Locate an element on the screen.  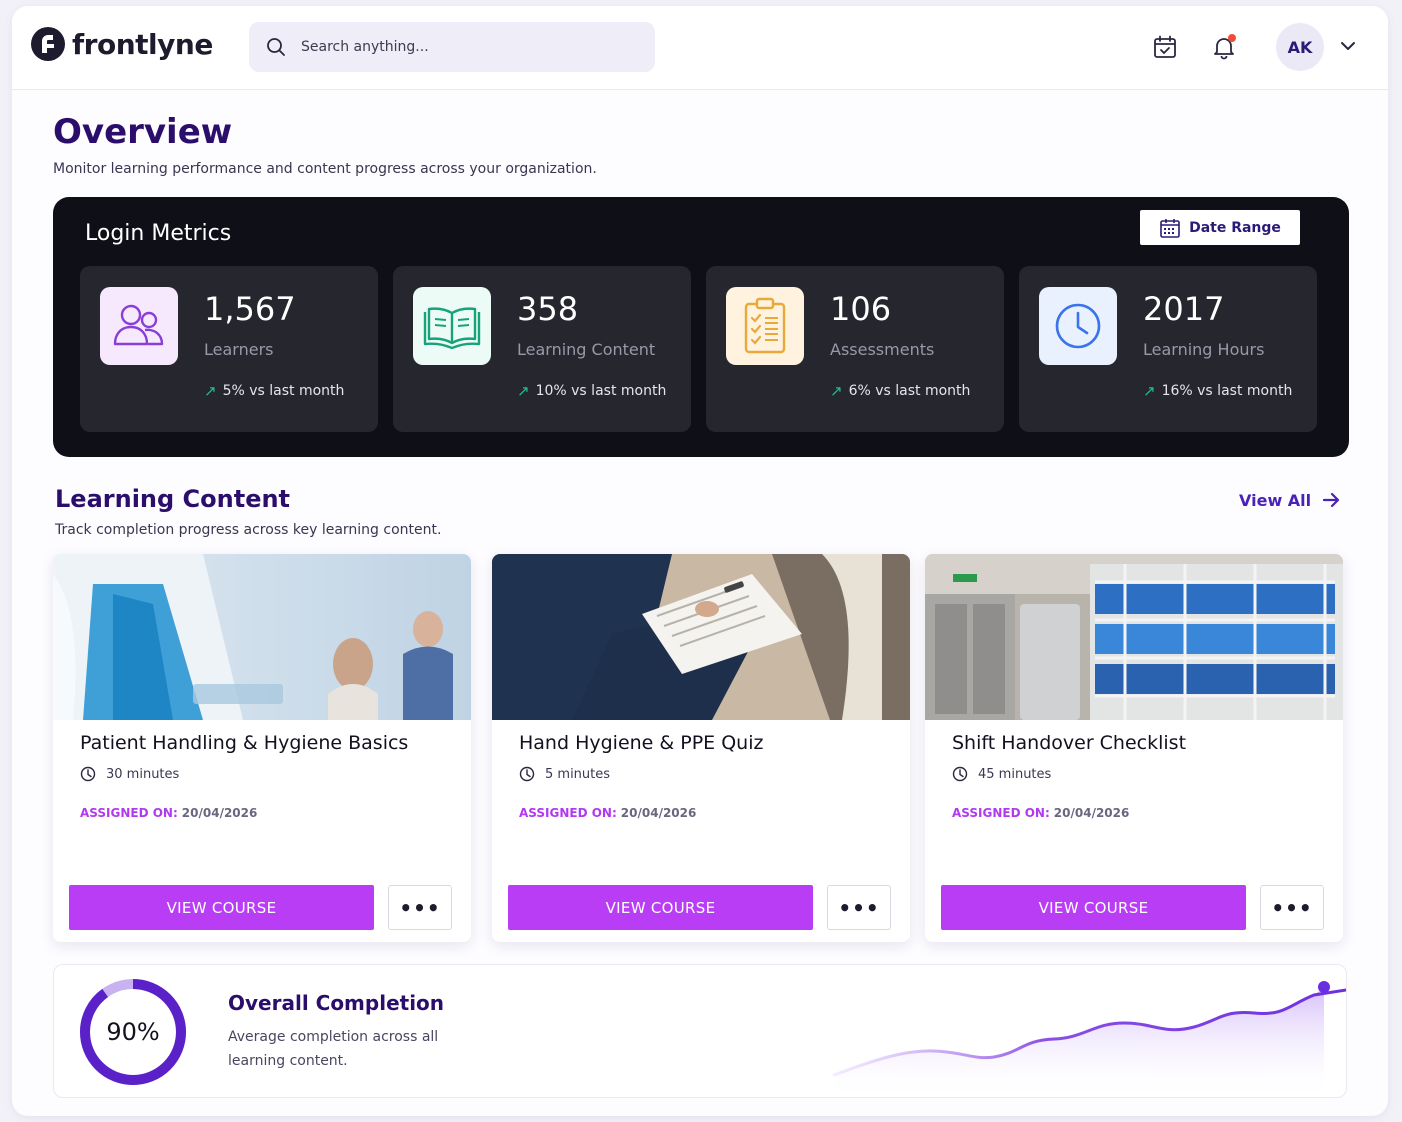
clipboard-icon is located at coordinates (765, 325).